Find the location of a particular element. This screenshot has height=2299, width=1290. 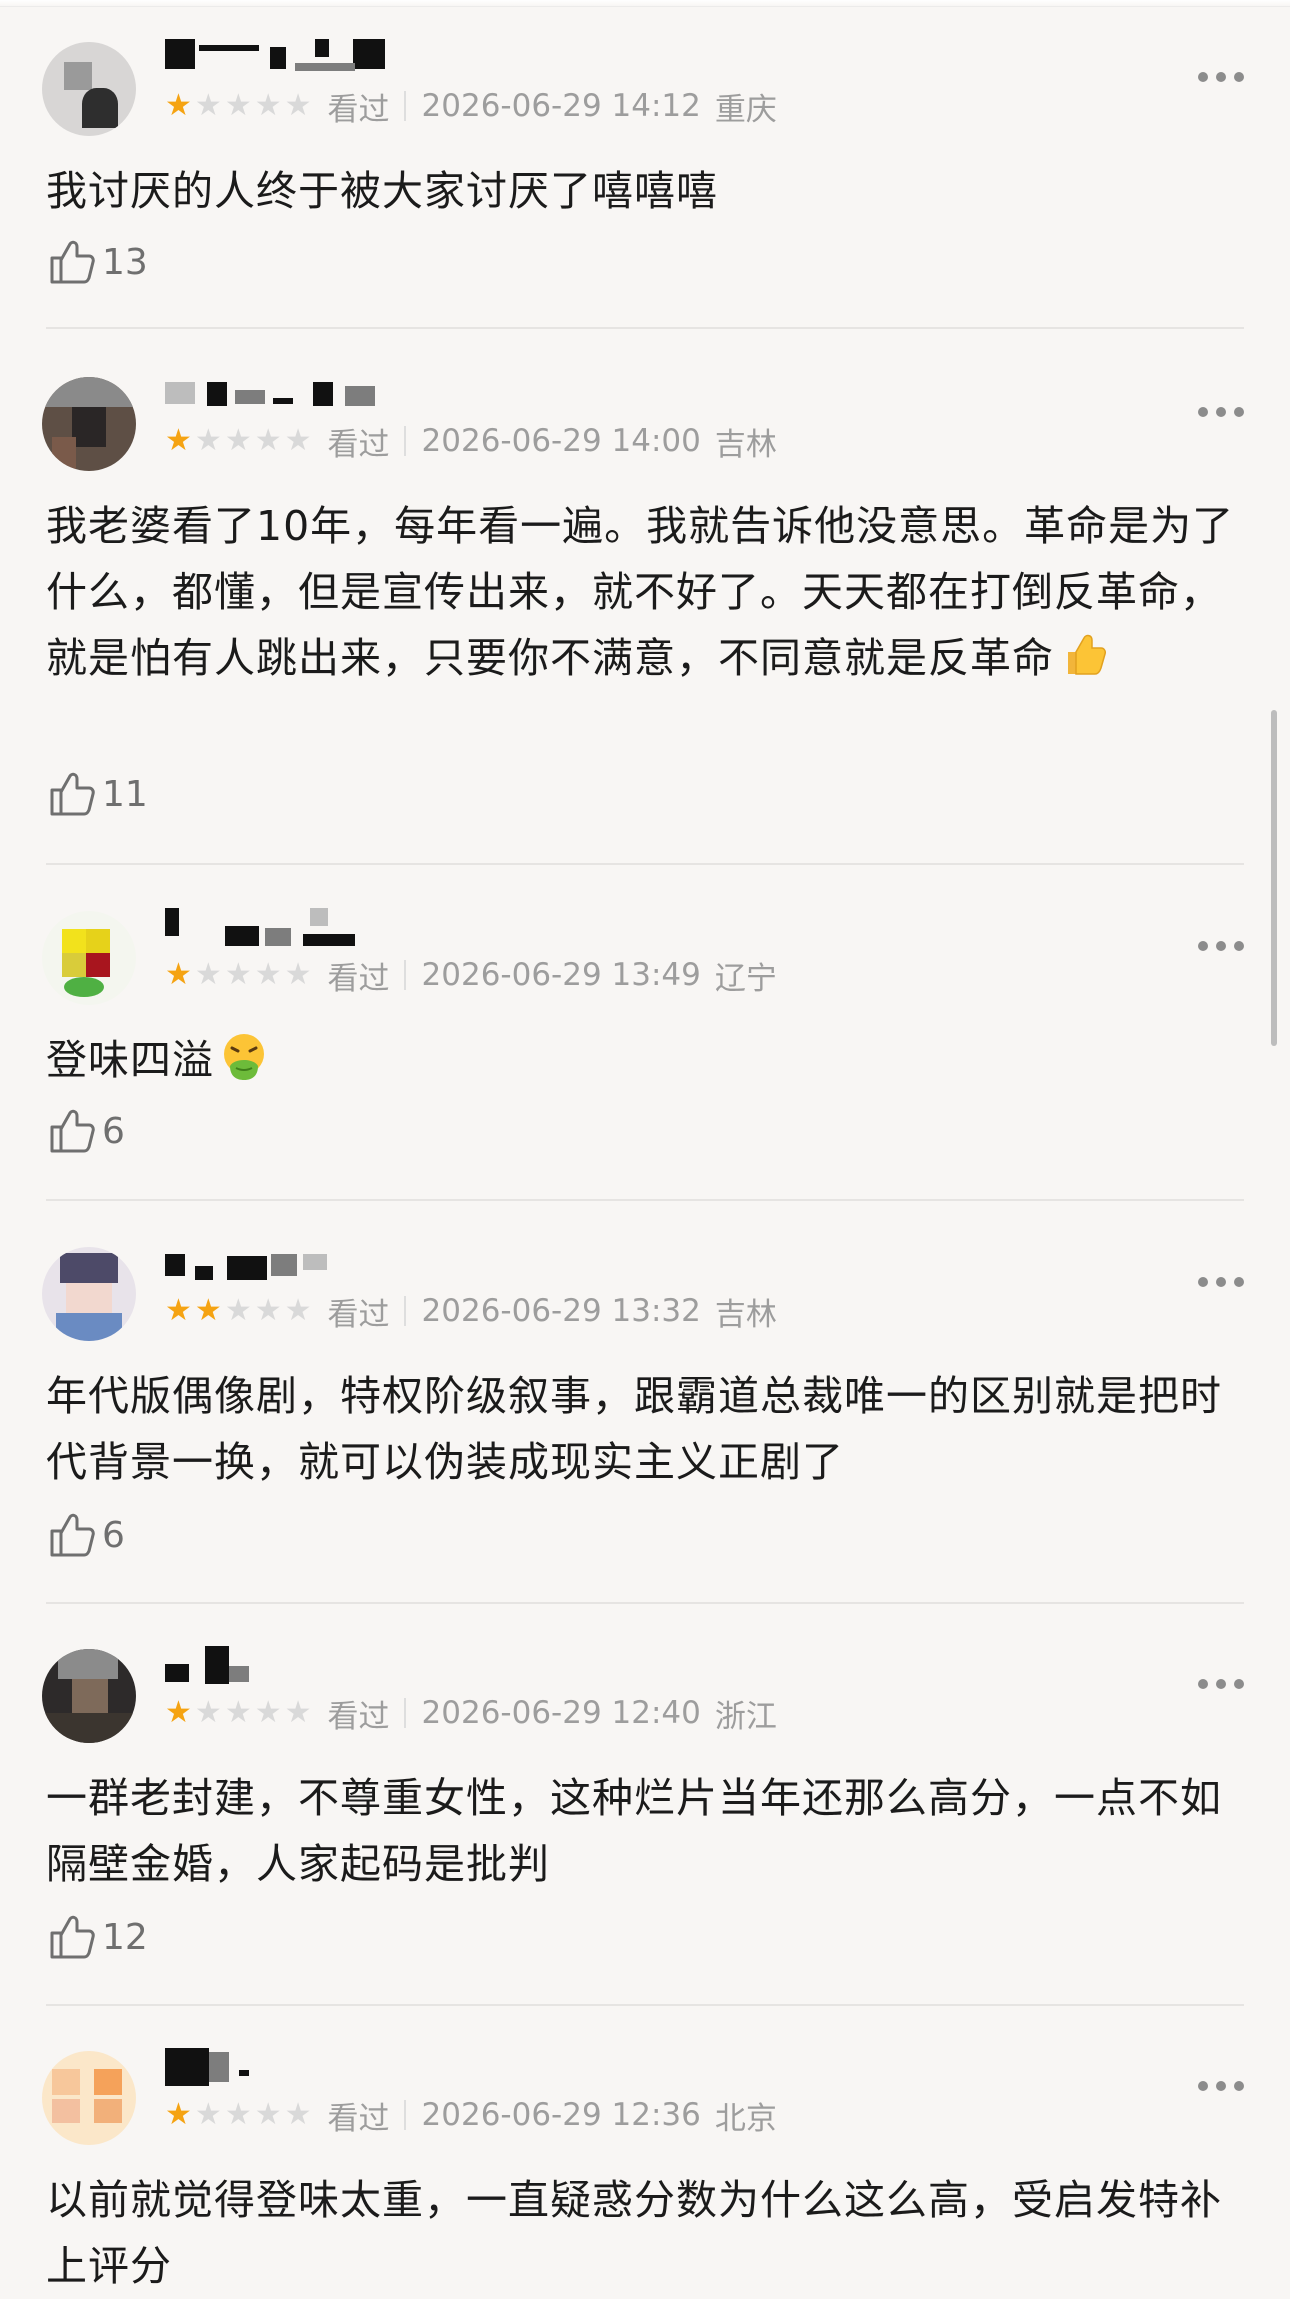

review-meta: ★ ★ ★ ★ ★ 看过 2026-06-29 12:40 浙江 is located at coordinates (471, 1714).